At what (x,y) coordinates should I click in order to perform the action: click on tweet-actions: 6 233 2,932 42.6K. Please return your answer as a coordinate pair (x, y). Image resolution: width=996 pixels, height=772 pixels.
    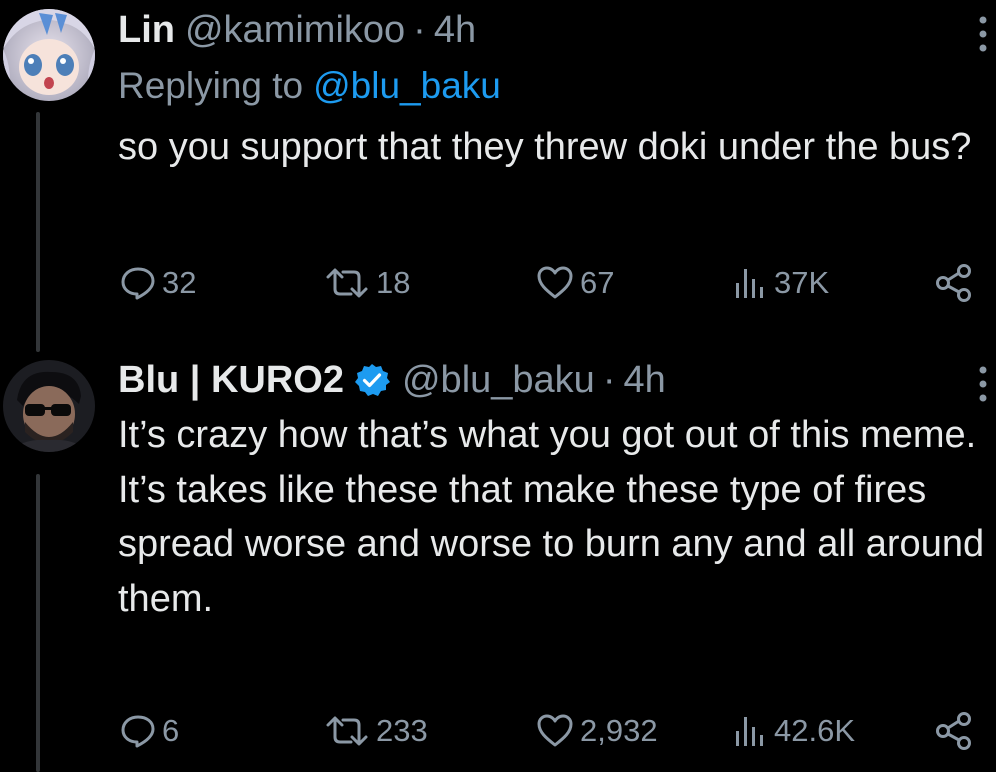
    Looking at the image, I should click on (548, 731).